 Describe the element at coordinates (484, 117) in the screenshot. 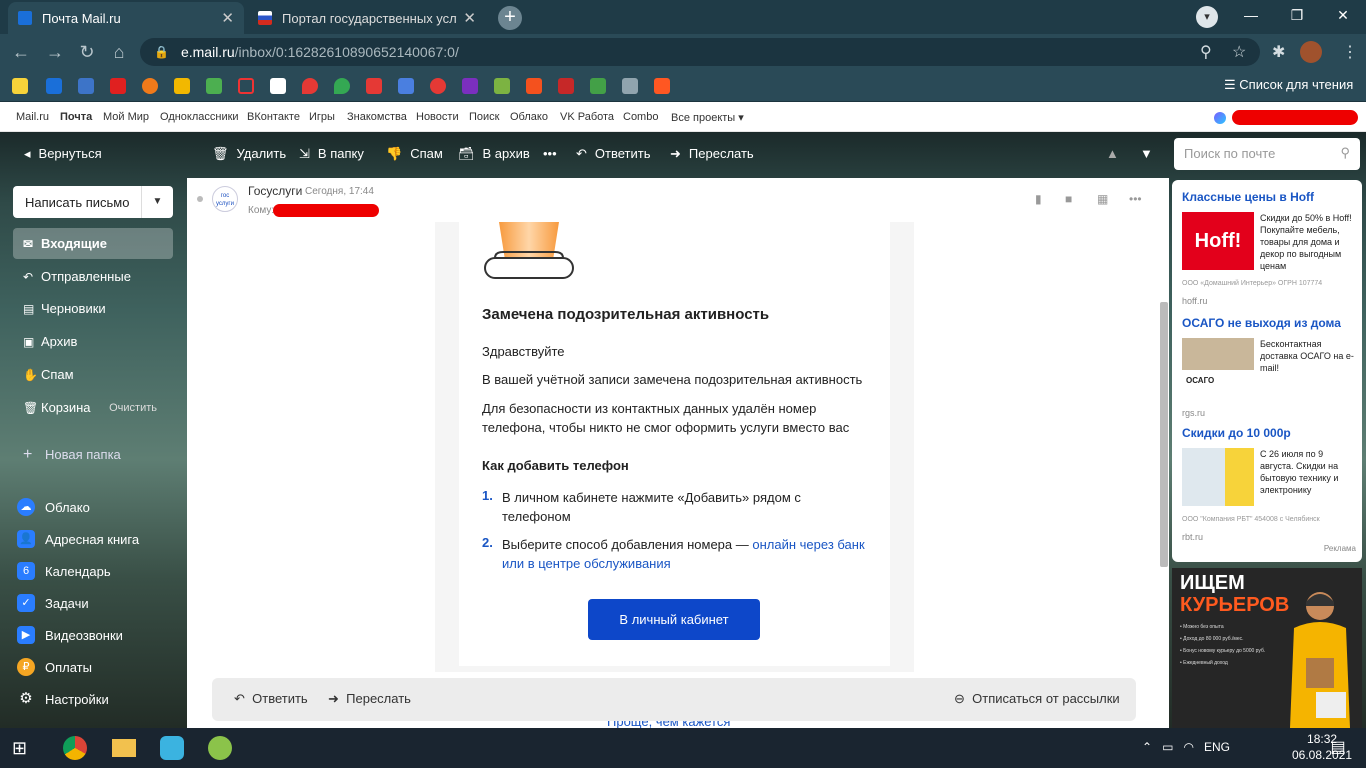

I see `portal-link: Поиск` at that location.